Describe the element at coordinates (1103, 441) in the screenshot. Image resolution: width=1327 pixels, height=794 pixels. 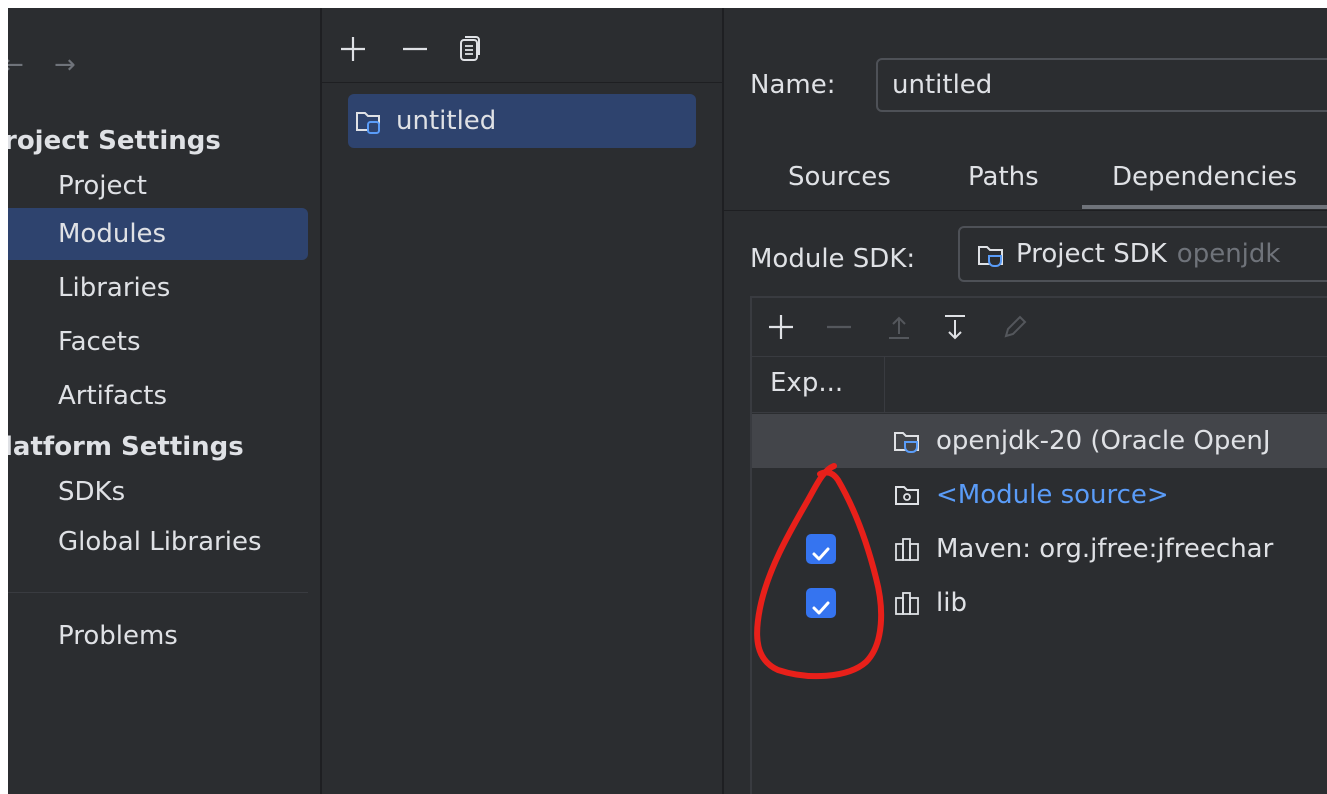
I see `dependency-label: openjdk-20 (Oracle OpenJ` at that location.